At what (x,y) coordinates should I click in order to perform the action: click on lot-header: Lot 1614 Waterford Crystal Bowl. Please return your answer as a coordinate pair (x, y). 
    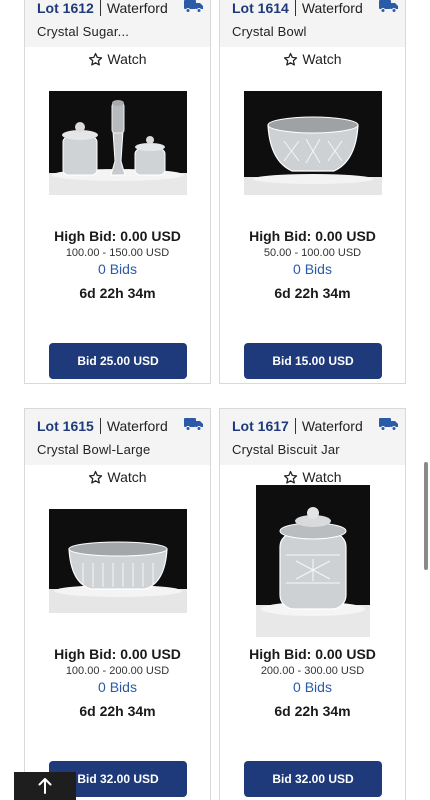
    Looking at the image, I should click on (312, 23).